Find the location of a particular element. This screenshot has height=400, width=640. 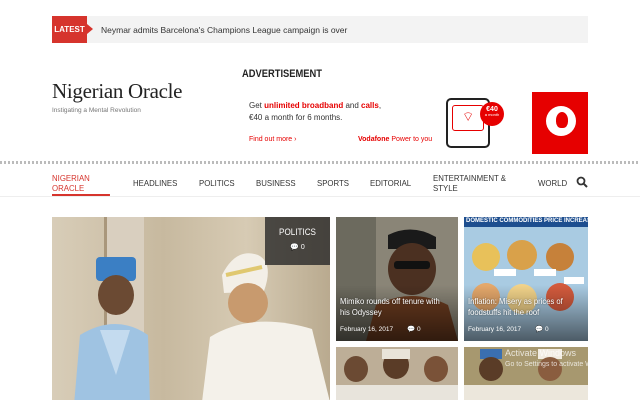

category-badge-politics: POLITICS 💬 0 is located at coordinates (297, 241).